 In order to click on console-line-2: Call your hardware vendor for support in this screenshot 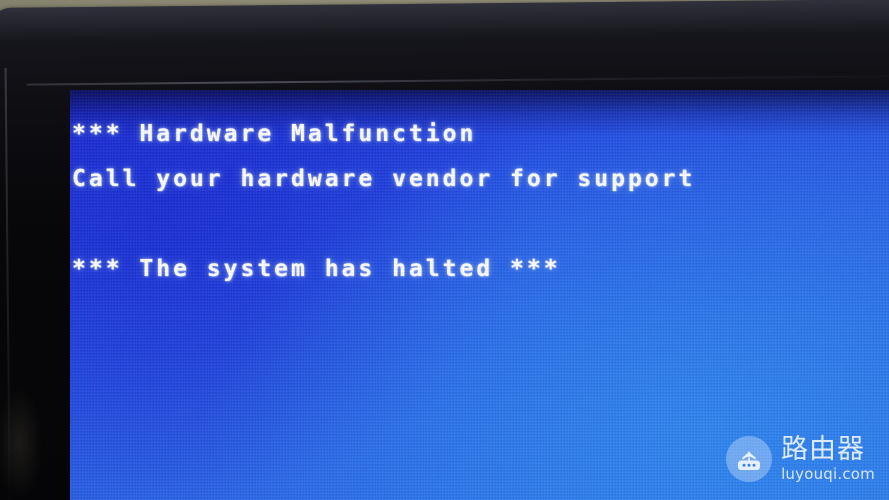, I will do `click(384, 179)`.